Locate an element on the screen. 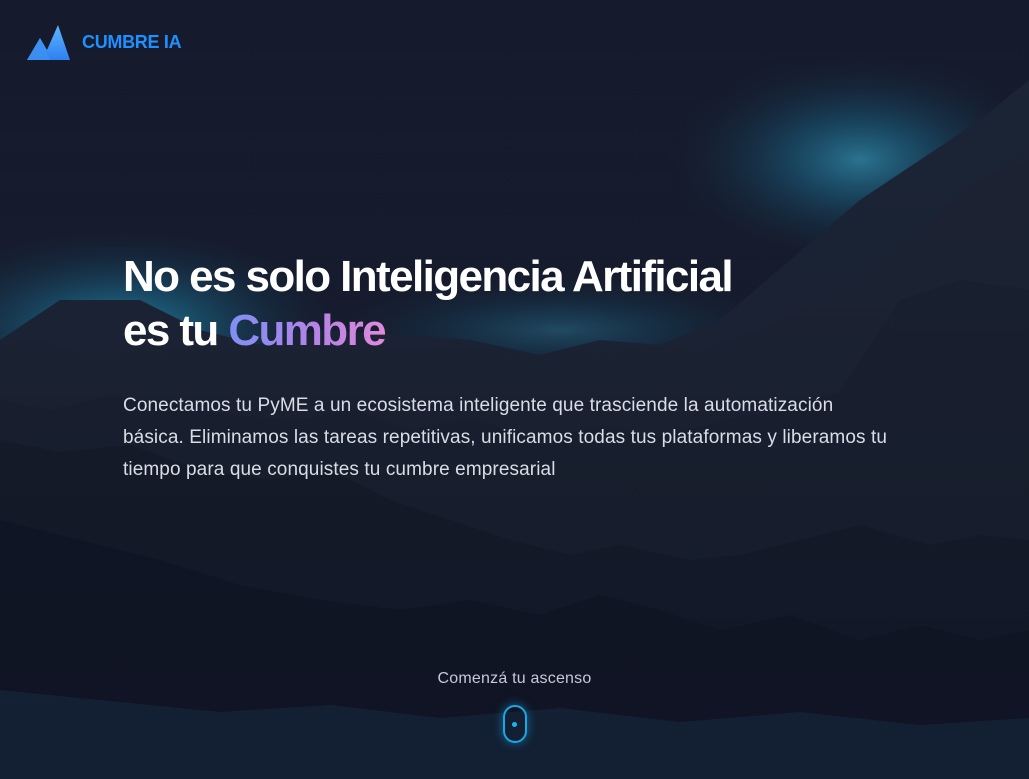 This screenshot has width=1029, height=779. cta-label: Comenzá tu ascenso is located at coordinates (514, 679).